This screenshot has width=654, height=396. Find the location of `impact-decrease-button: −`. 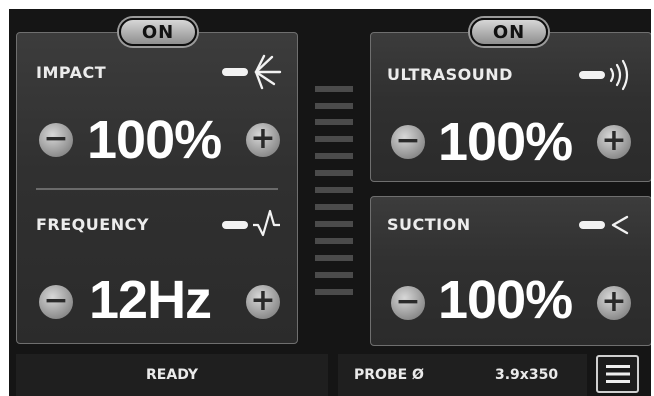

impact-decrease-button: − is located at coordinates (56, 140).